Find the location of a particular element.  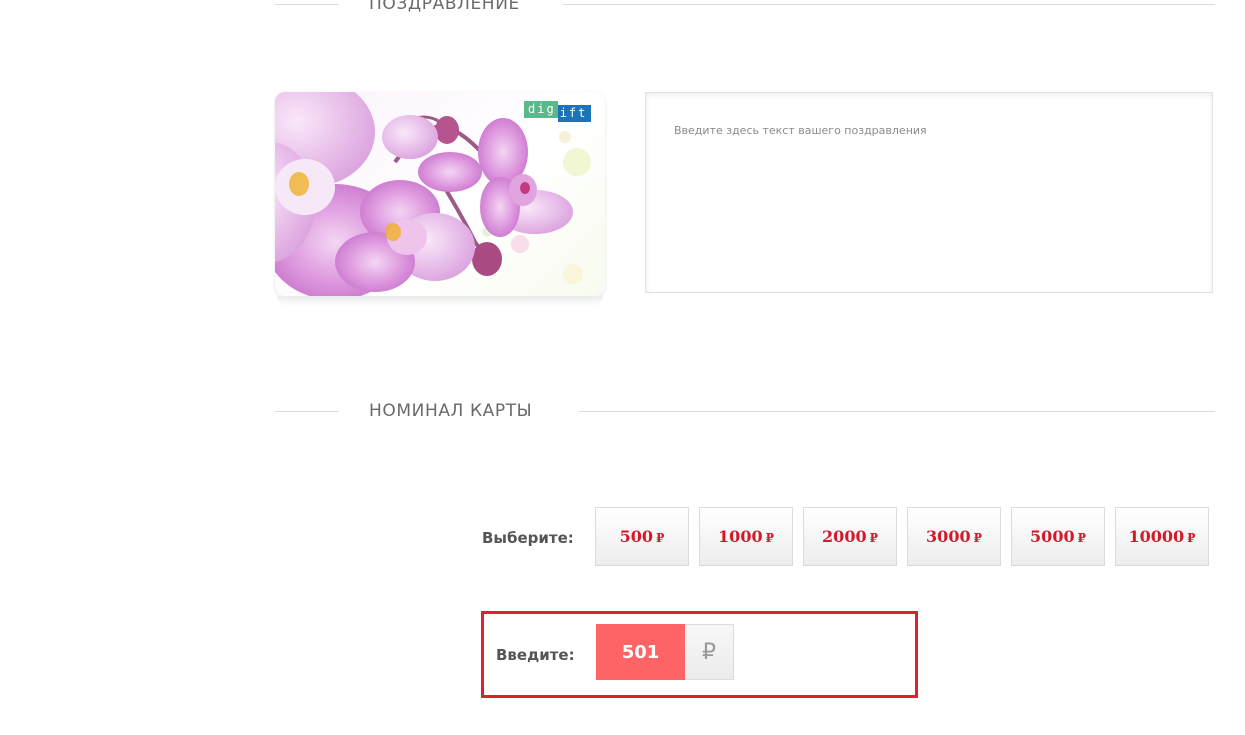

denomination-amount: 5000 is located at coordinates (1052, 536).